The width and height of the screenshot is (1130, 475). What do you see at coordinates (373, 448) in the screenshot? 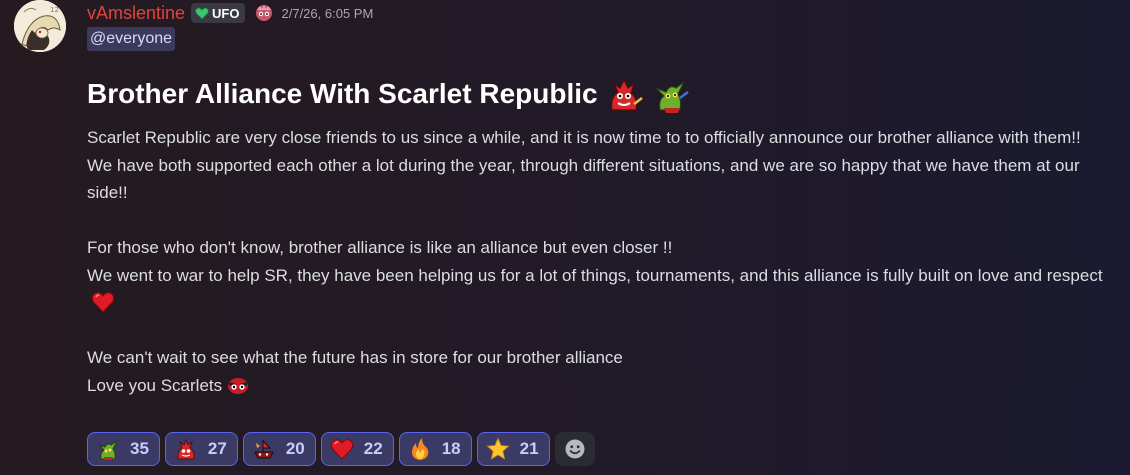
I see `reaction-count: 22` at bounding box center [373, 448].